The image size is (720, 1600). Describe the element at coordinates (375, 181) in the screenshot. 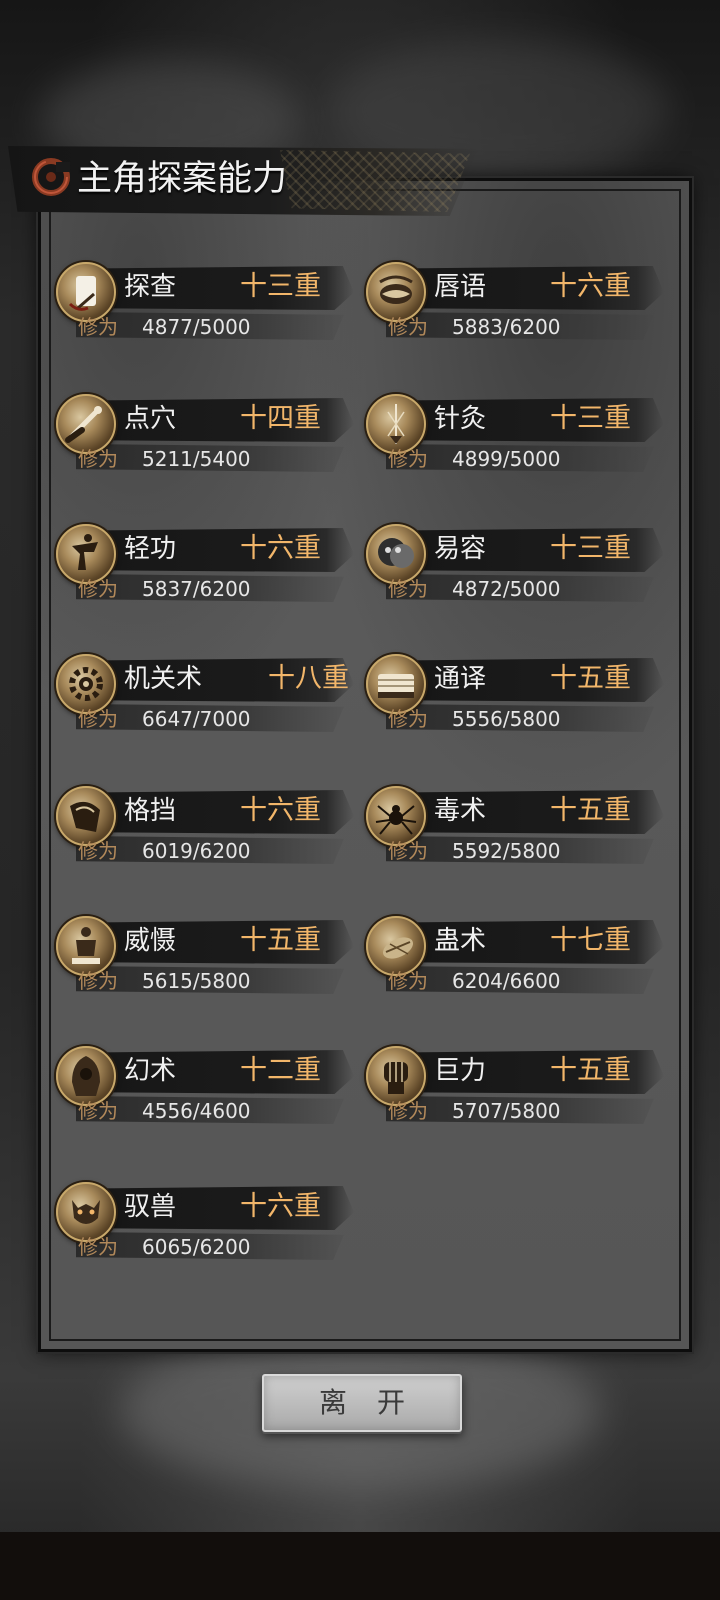

I see `title-ornament` at that location.